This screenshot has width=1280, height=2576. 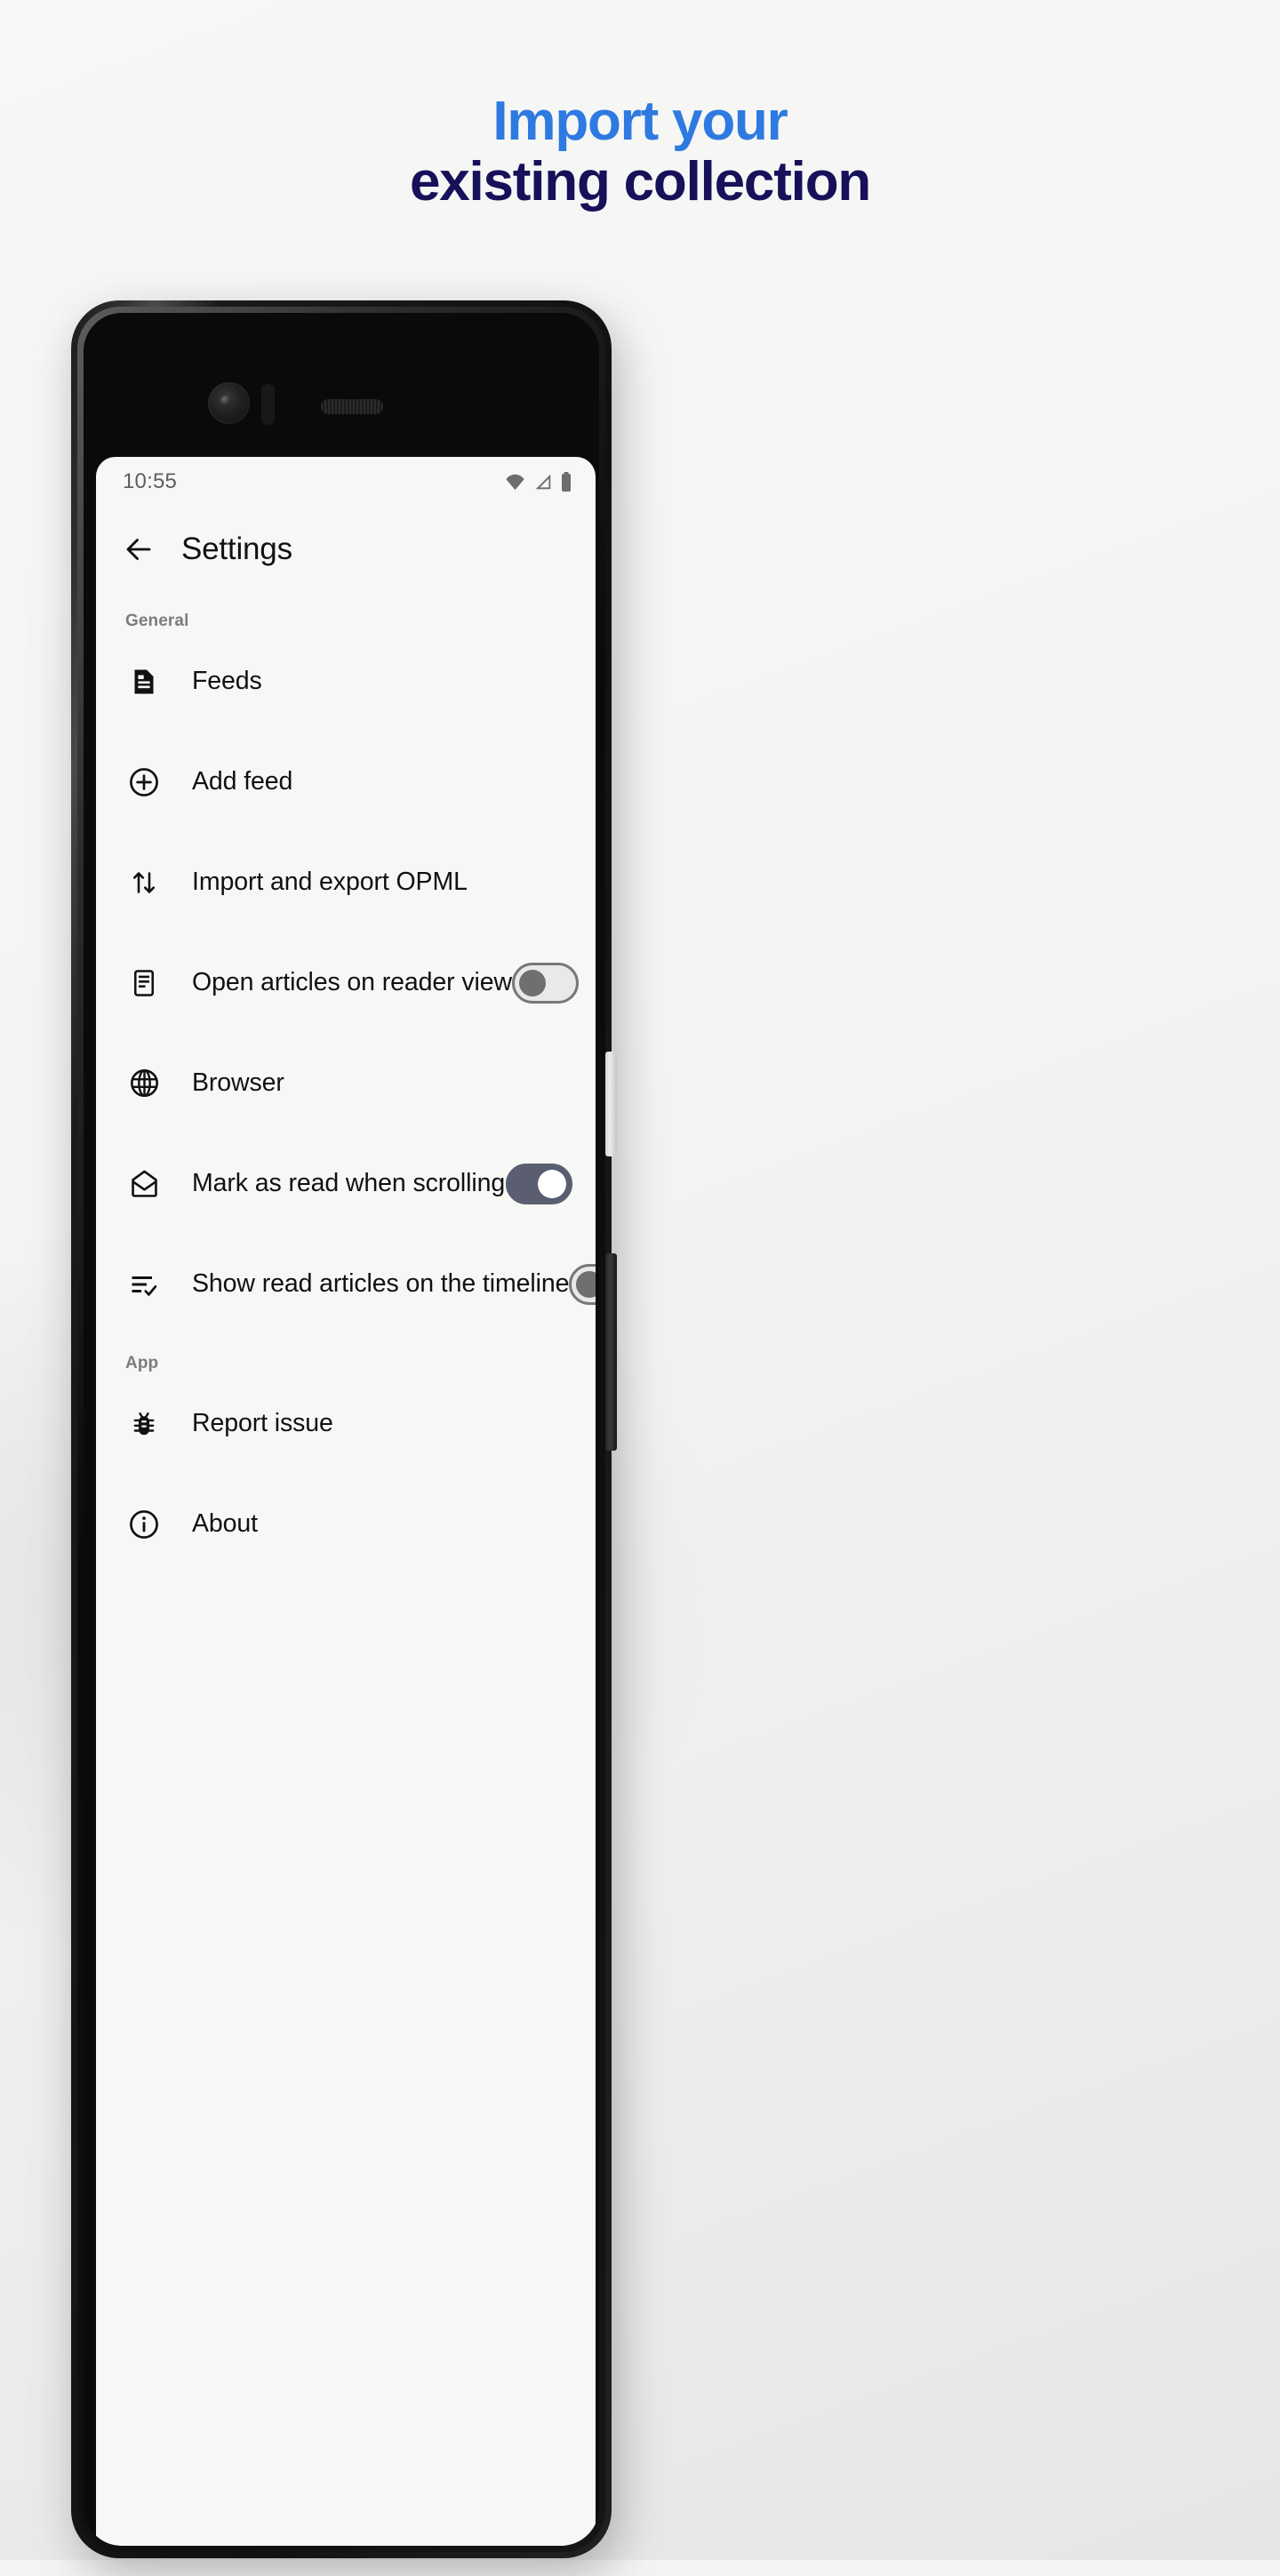 What do you see at coordinates (144, 1524) in the screenshot?
I see `info-circle-icon` at bounding box center [144, 1524].